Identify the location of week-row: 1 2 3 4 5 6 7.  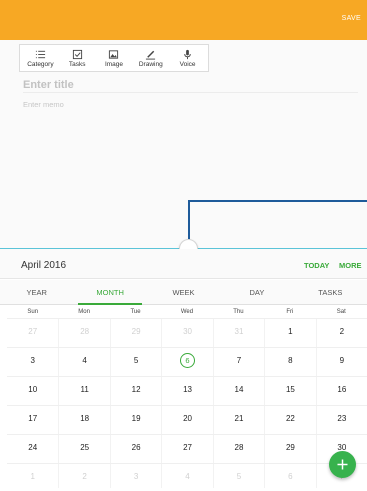
(187, 475).